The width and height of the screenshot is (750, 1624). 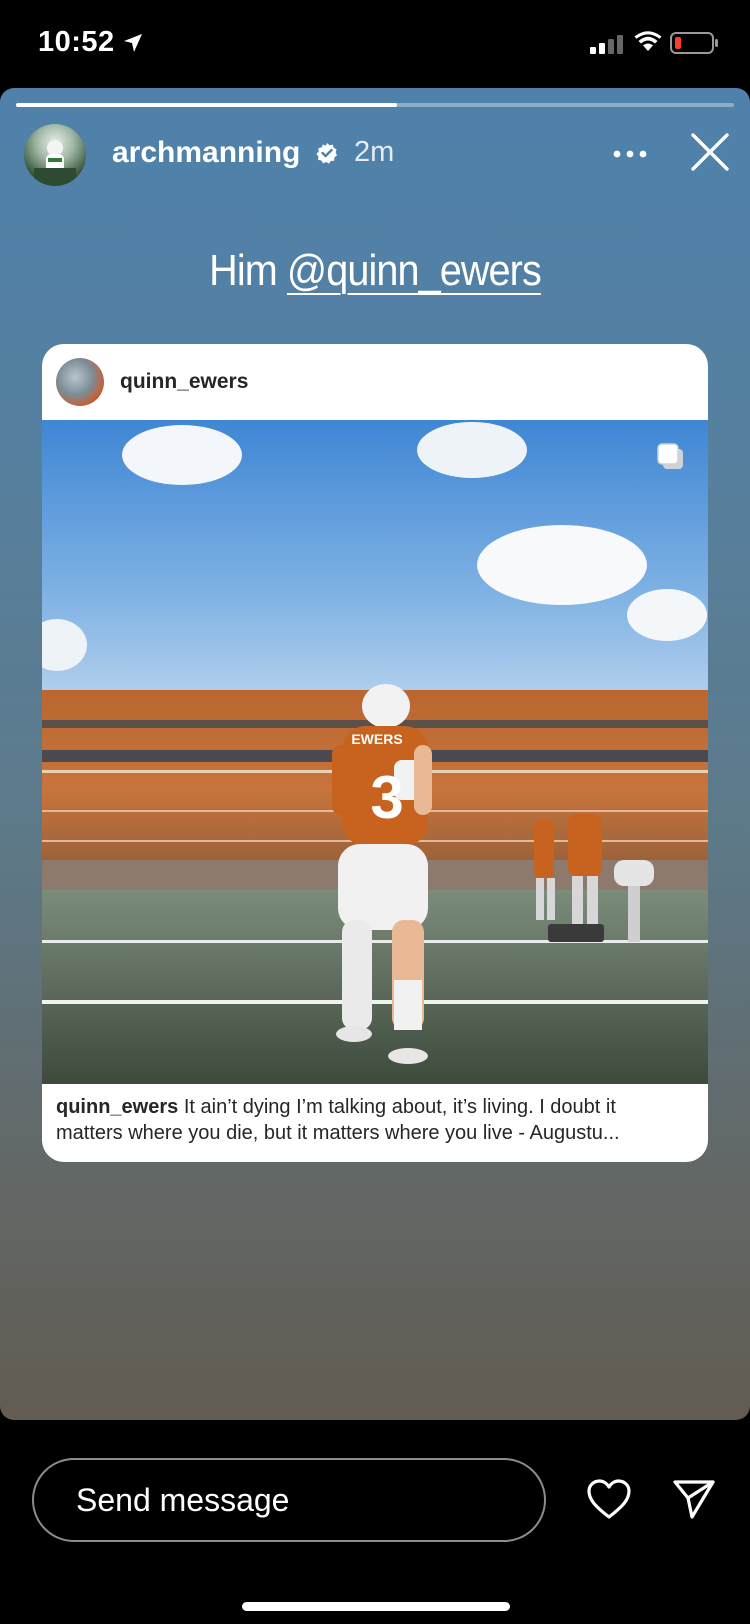 I want to click on send-message-placeholder: Send message, so click(x=183, y=1500).